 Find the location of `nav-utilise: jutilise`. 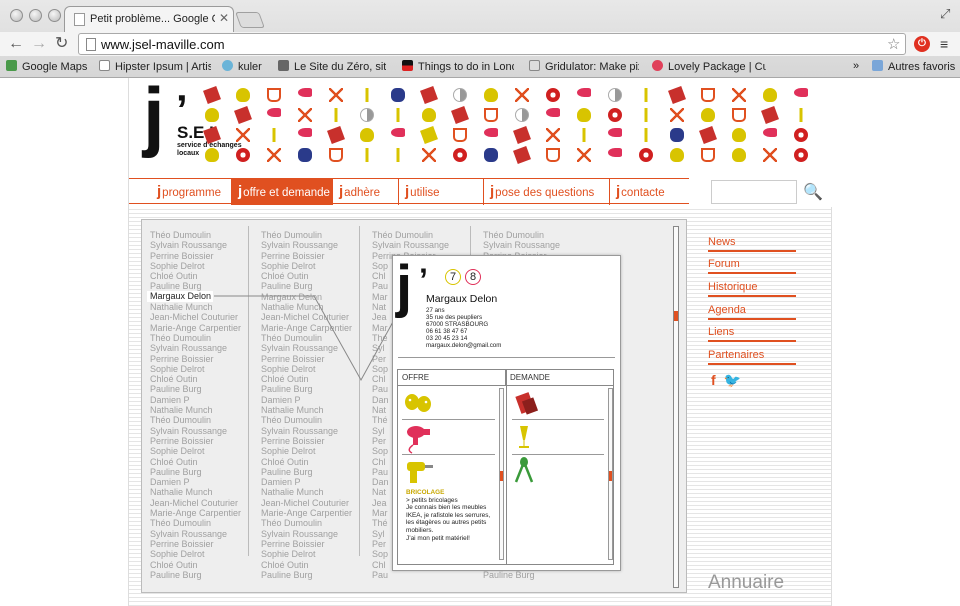

nav-utilise: jutilise is located at coordinates (441, 192).